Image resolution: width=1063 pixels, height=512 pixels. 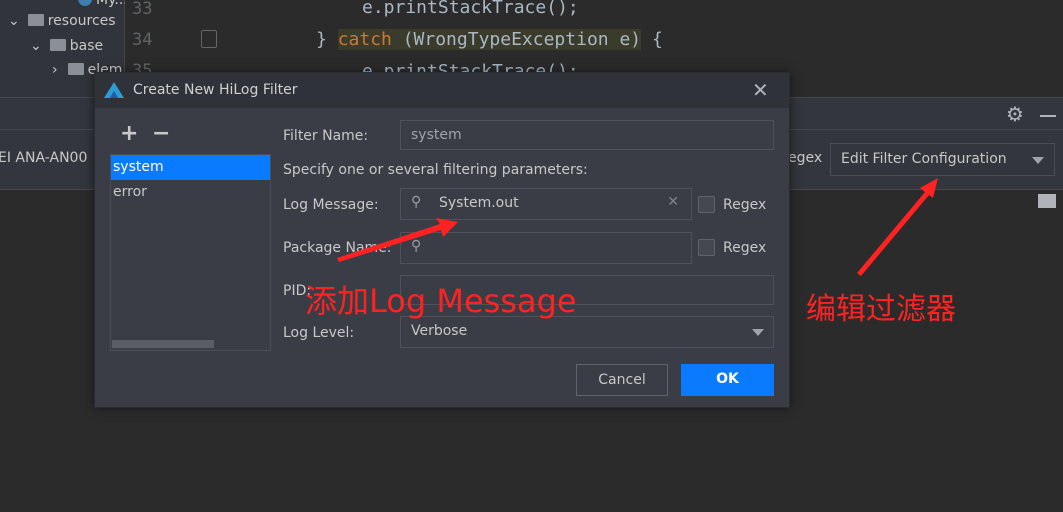 I want to click on arrow-to-edit-filter, so click(x=897, y=227).